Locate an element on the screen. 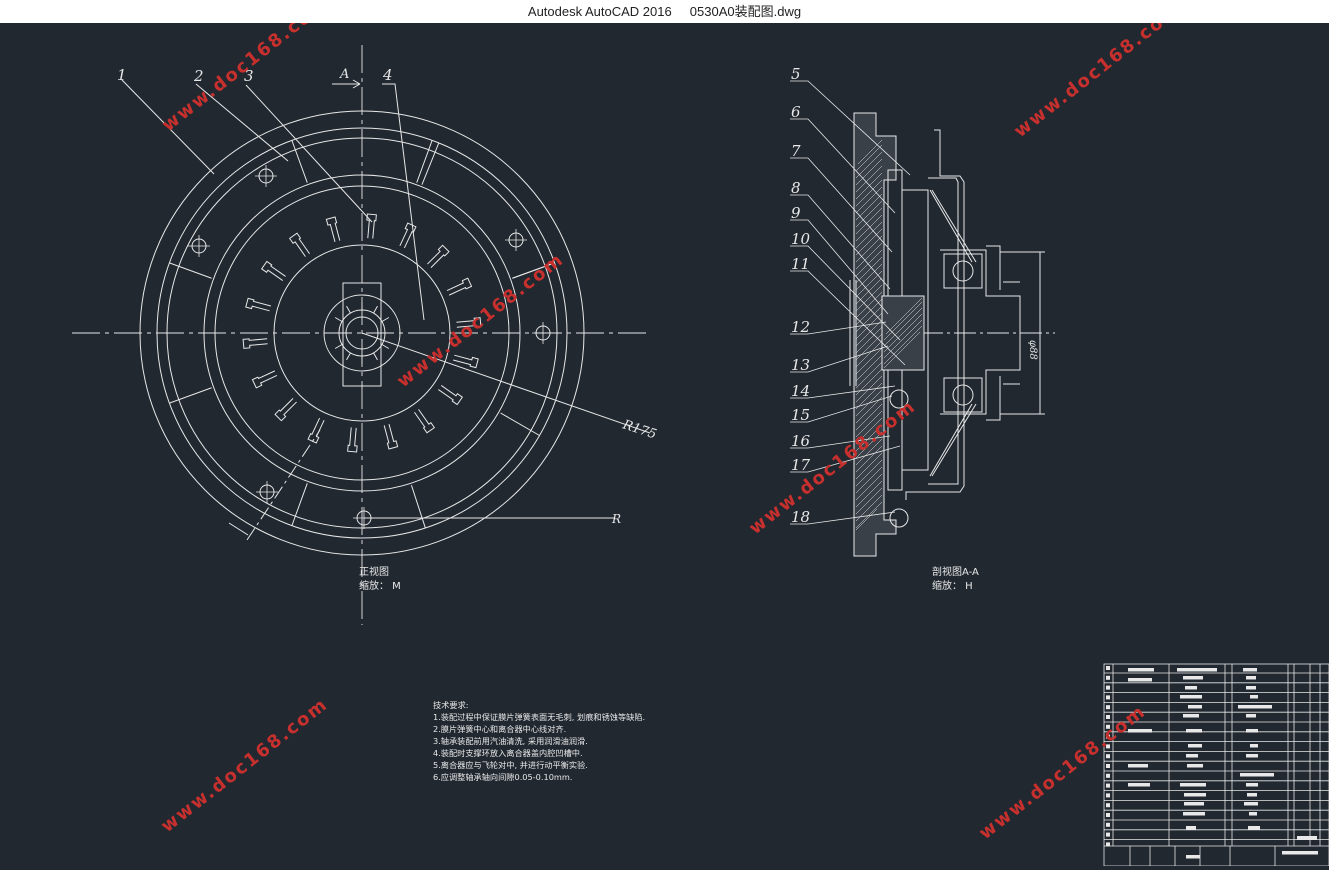 This screenshot has width=1329, height=870. note-6: 6.应调整轴承轴向间隙0.05-0.10mm. is located at coordinates (502, 777).